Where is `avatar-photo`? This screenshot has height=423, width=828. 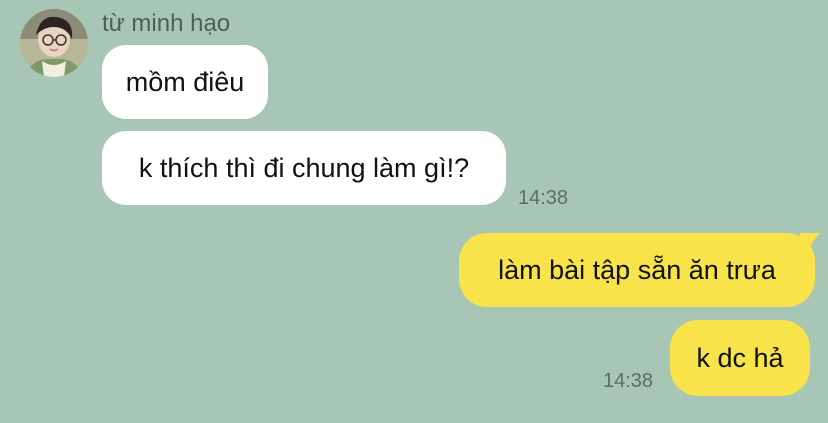
avatar-photo is located at coordinates (54, 43).